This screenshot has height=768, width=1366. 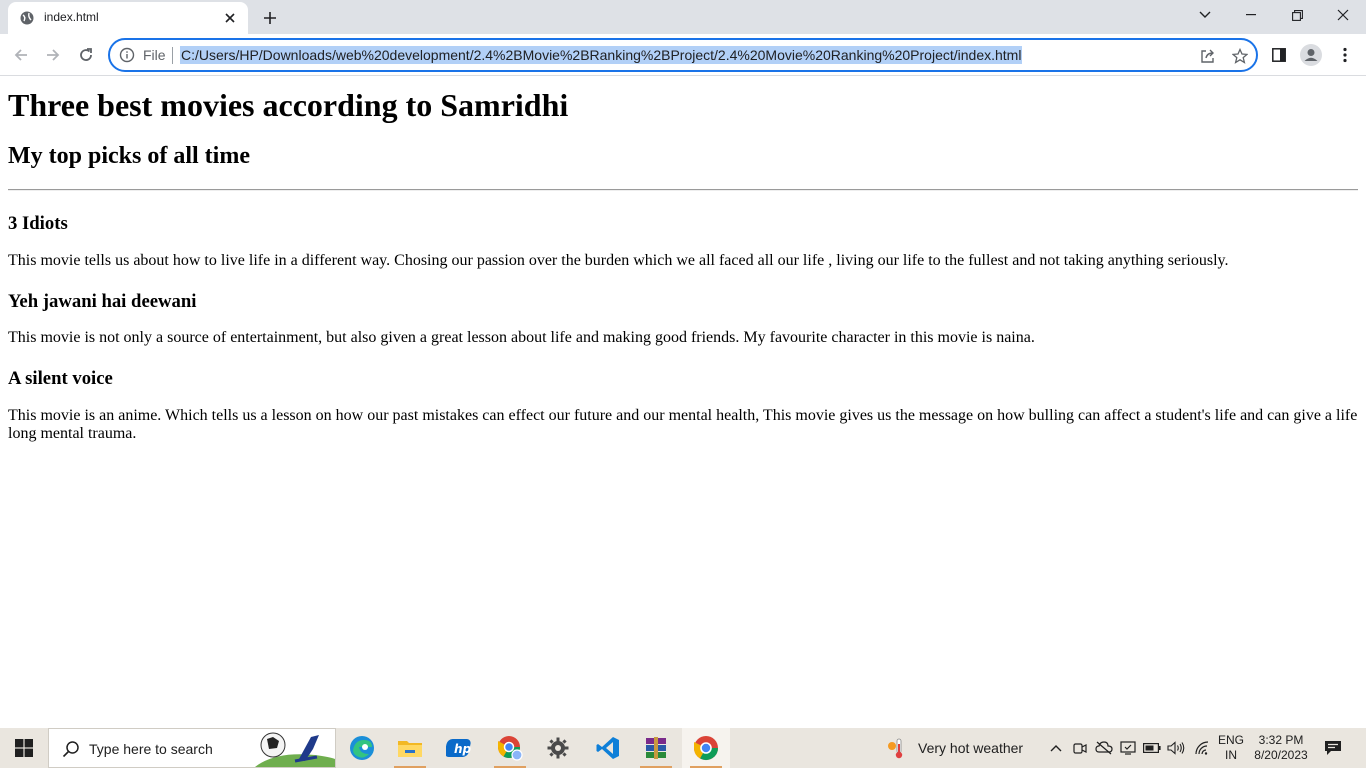 What do you see at coordinates (128, 18) in the screenshot?
I see `browser-tab: index.html` at bounding box center [128, 18].